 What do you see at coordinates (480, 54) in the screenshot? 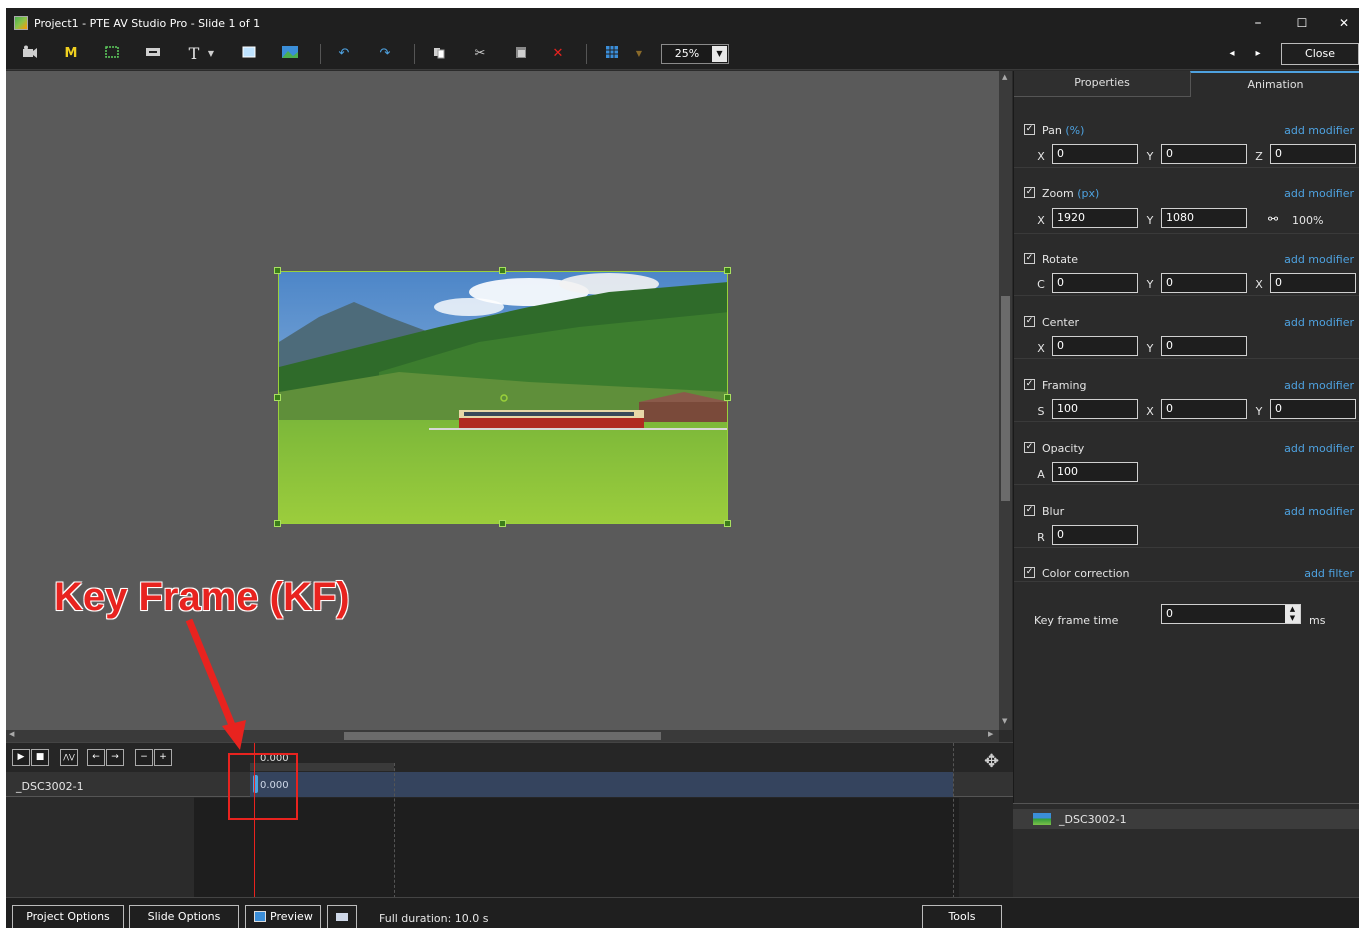
I see `cut-icon: ✂` at bounding box center [480, 54].